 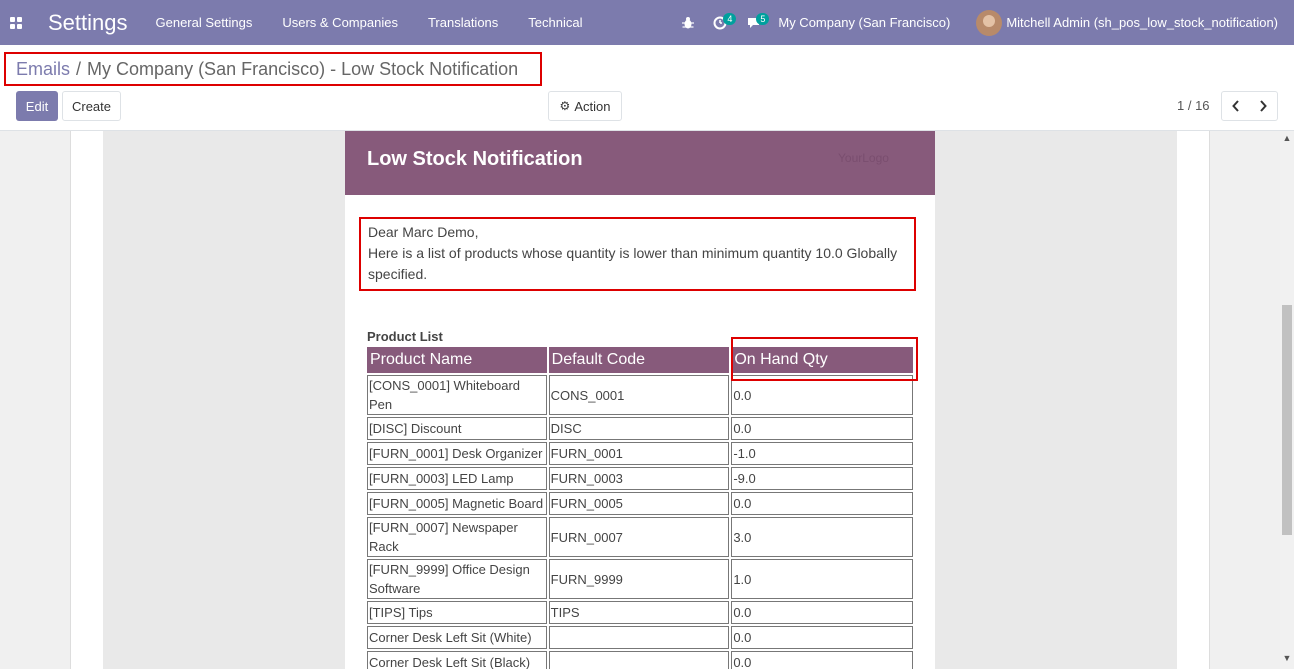 I want to click on menu-technical: Technical, so click(x=555, y=22).